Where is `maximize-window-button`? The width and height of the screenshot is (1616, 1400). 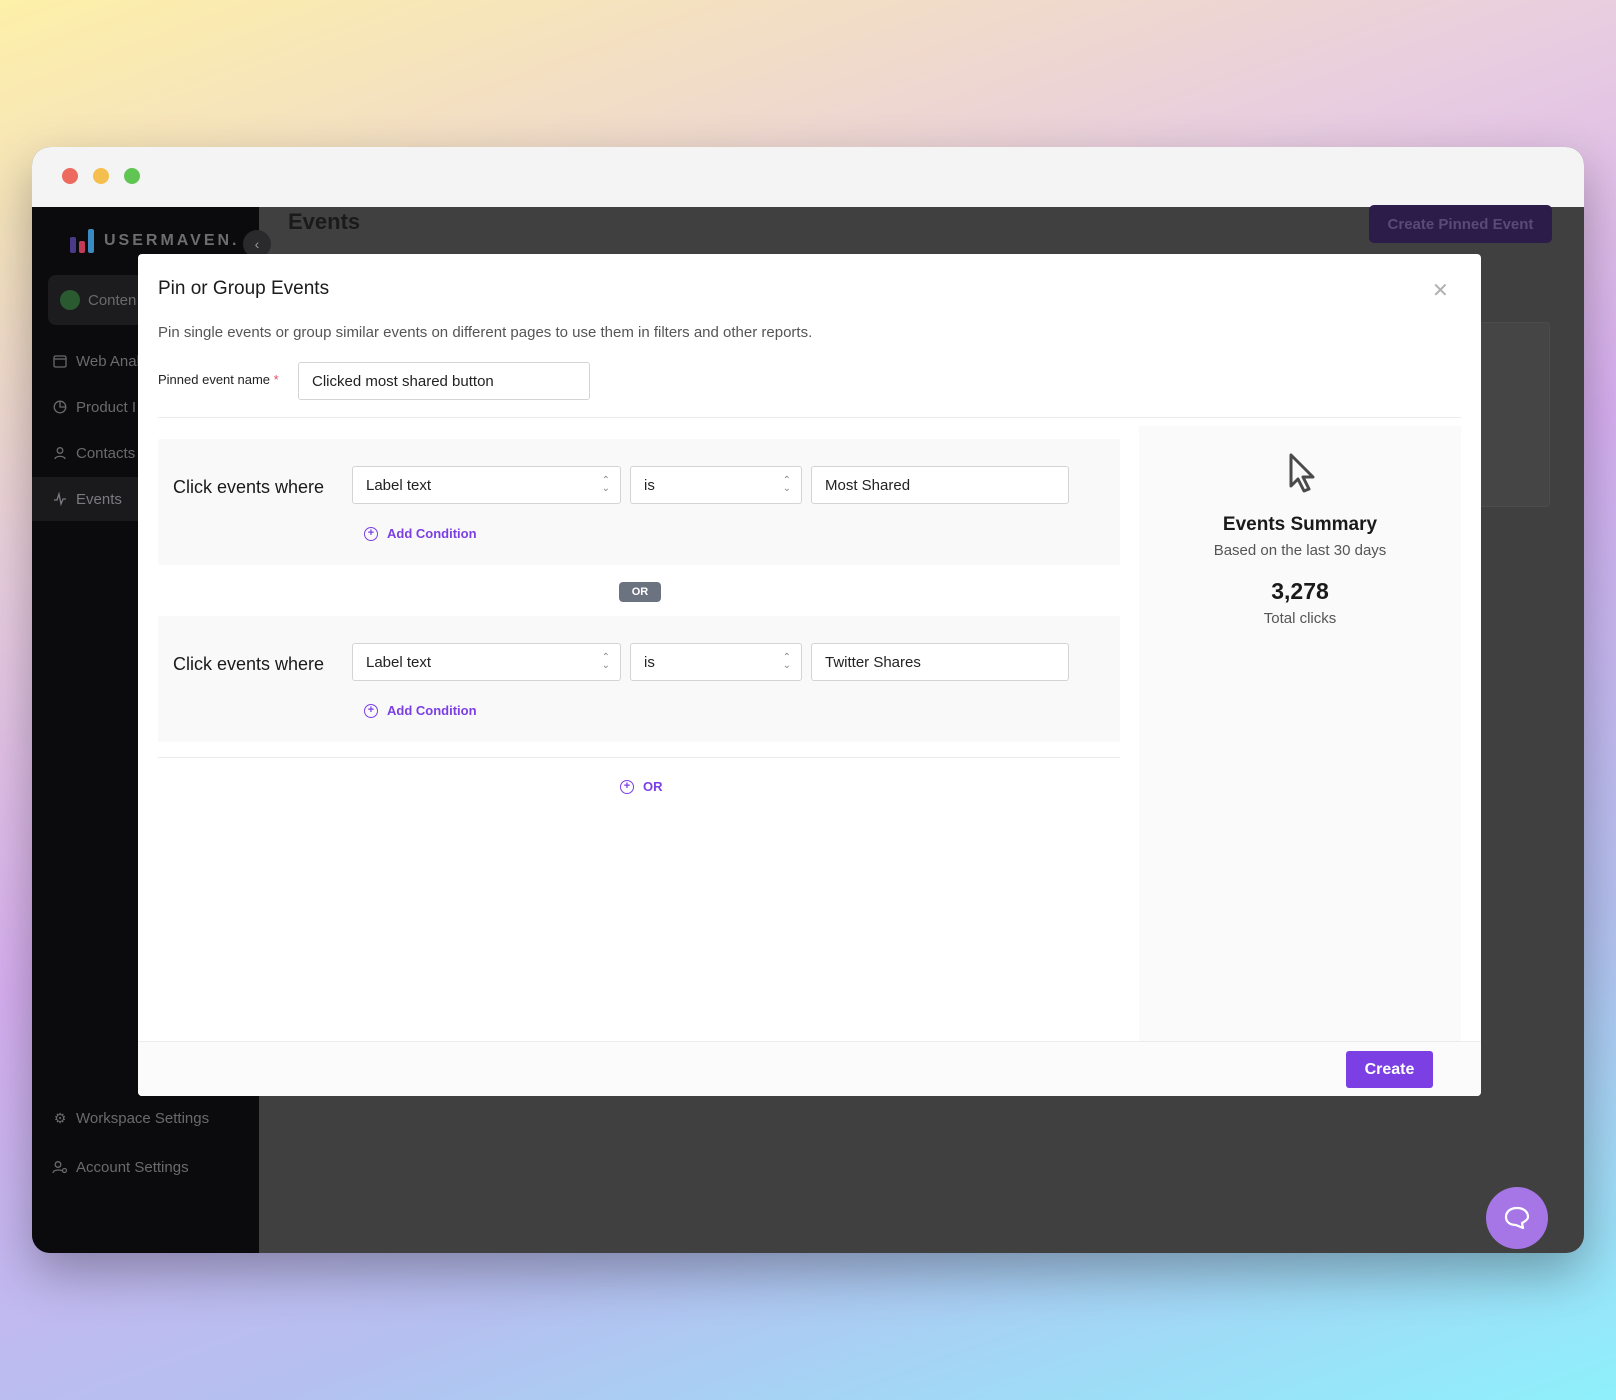
maximize-window-button is located at coordinates (132, 176).